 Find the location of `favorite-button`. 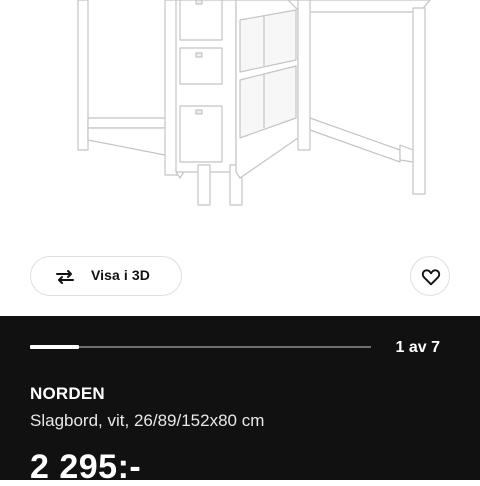

favorite-button is located at coordinates (430, 276).